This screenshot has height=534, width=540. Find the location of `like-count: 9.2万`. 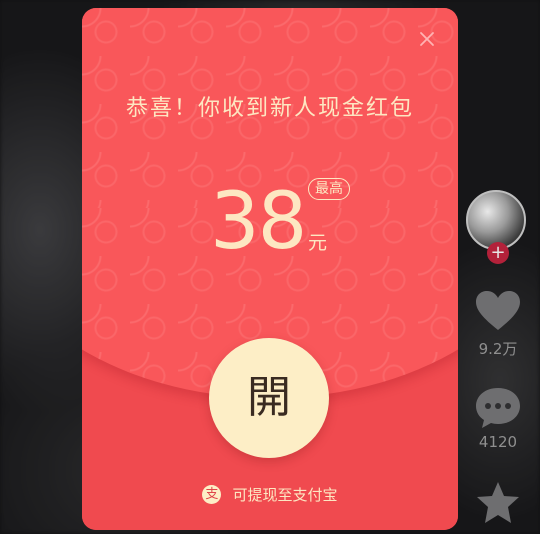

like-count: 9.2万 is located at coordinates (498, 349).